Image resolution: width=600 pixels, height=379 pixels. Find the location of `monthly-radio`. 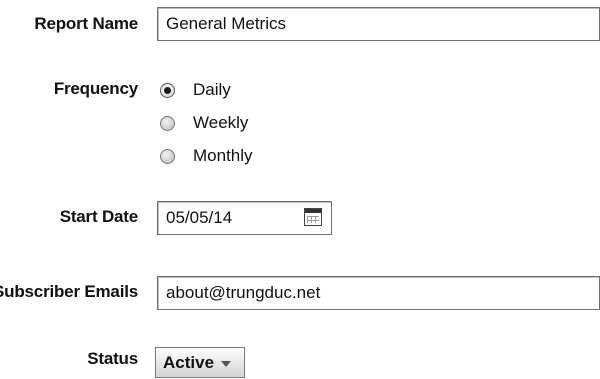

monthly-radio is located at coordinates (167, 156).